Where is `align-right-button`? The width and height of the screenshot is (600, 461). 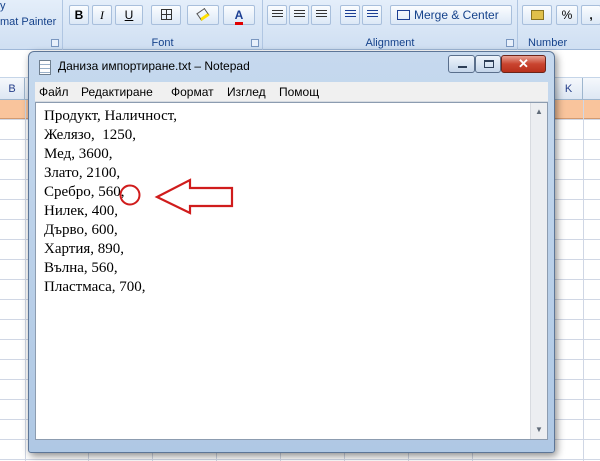
align-right-button is located at coordinates (321, 15).